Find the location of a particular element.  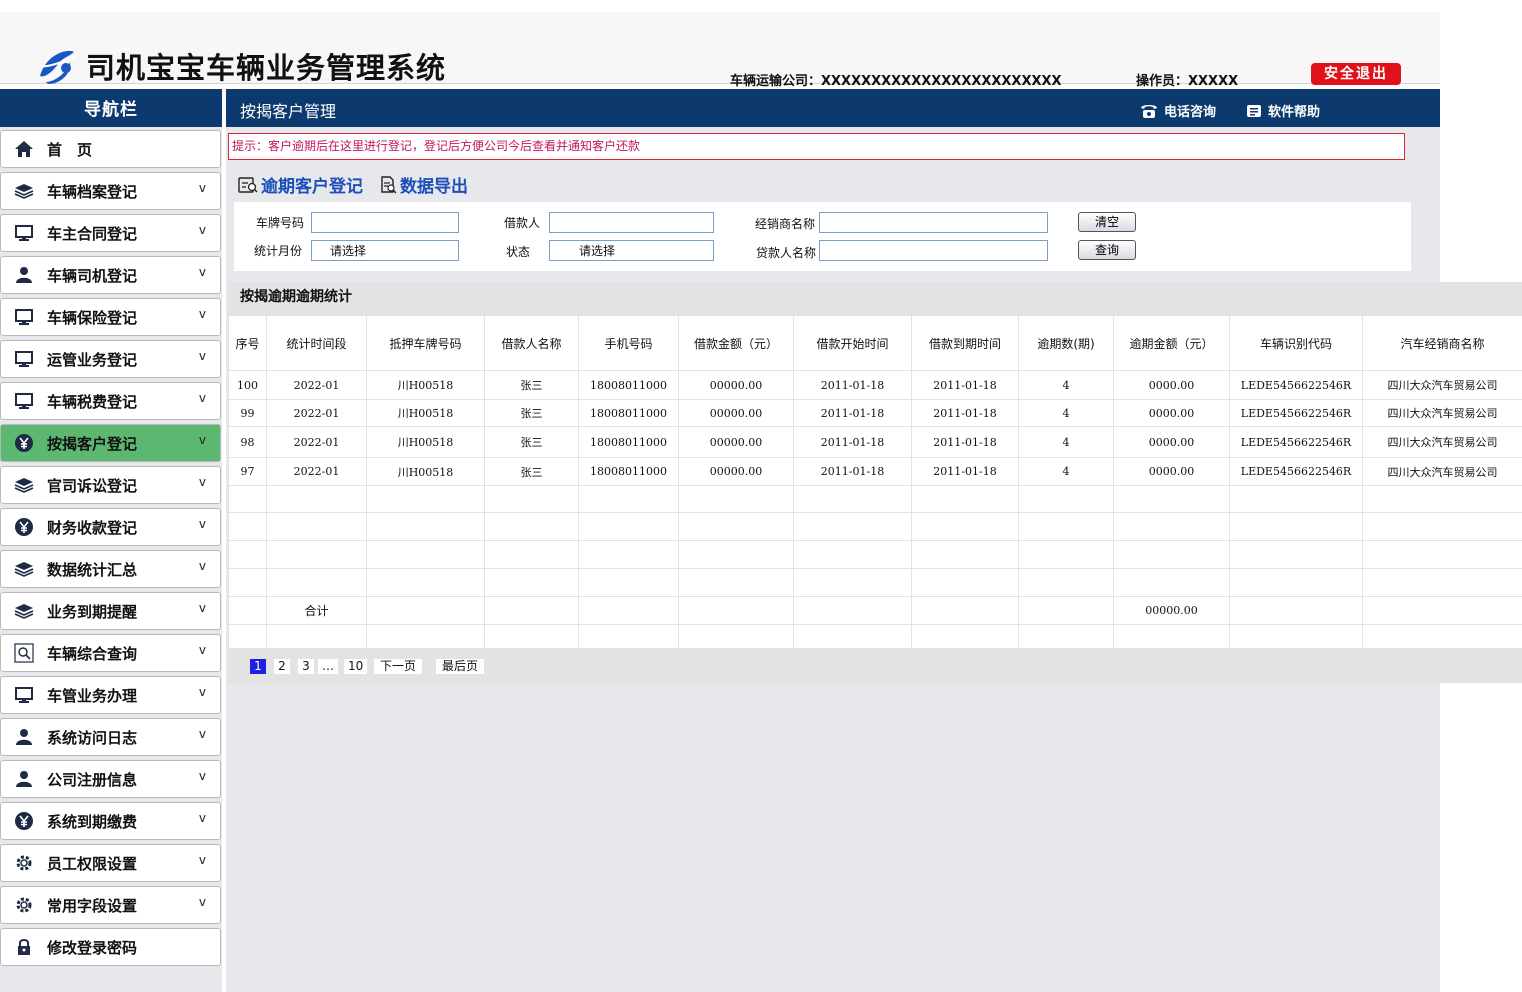

sidebar-item-label: 车辆税费登记 is located at coordinates (92, 401).